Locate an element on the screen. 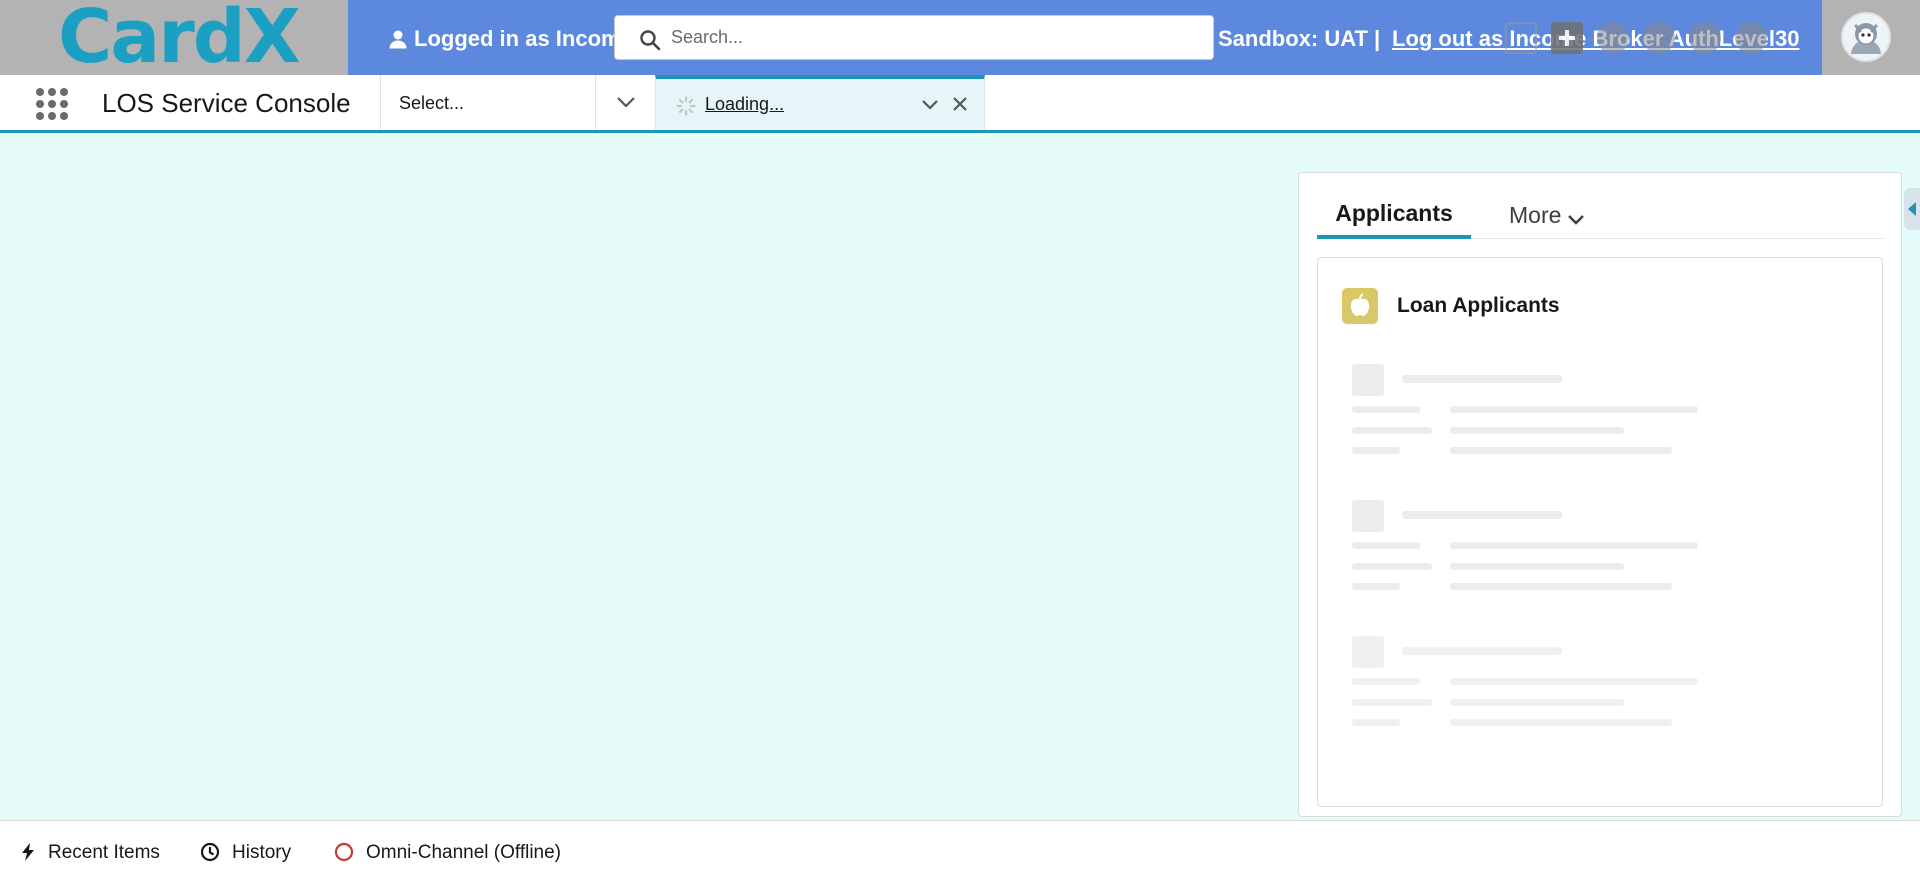 Image resolution: width=1920 pixels, height=880 pixels. card-title: Loan Applicants is located at coordinates (1478, 305).